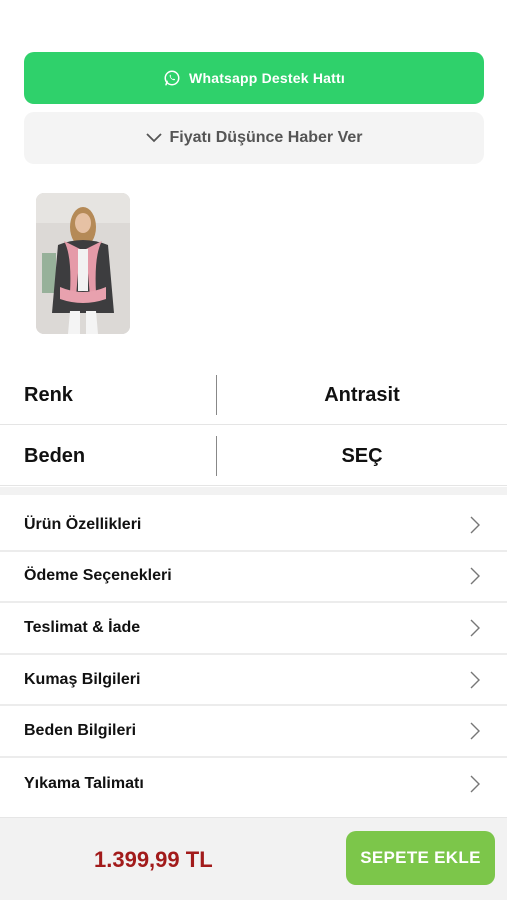 The width and height of the screenshot is (507, 900). I want to click on size-select-button: SEÇ, so click(362, 456).